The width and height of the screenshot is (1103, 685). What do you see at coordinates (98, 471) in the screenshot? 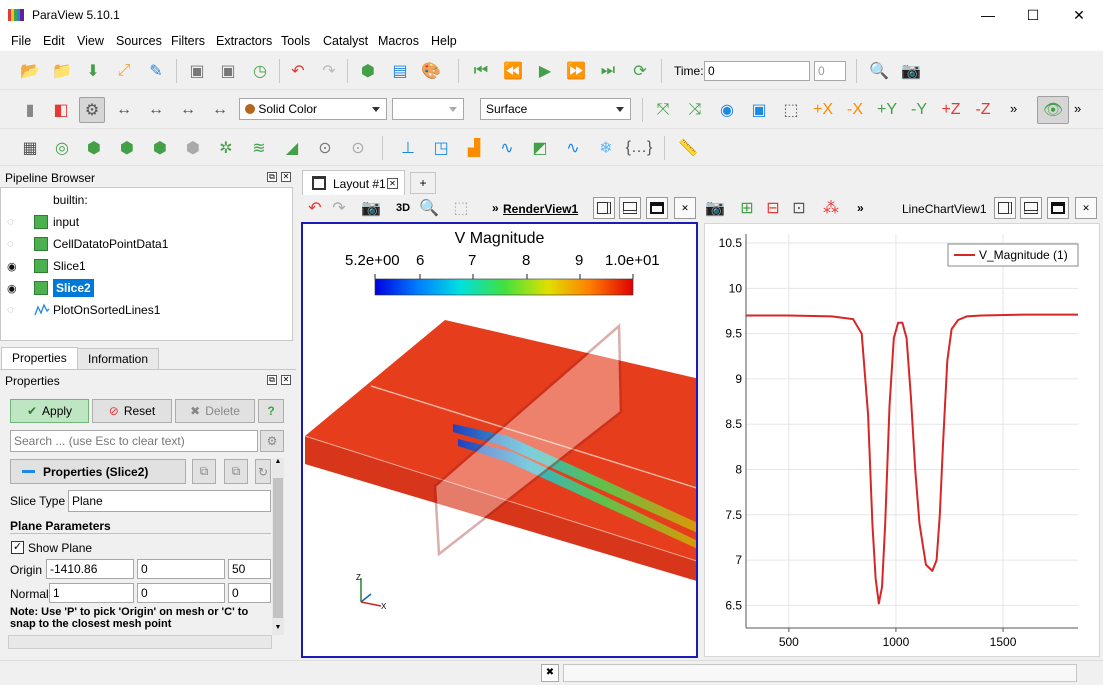
I see `section-header: Properties (Slice2)` at bounding box center [98, 471].